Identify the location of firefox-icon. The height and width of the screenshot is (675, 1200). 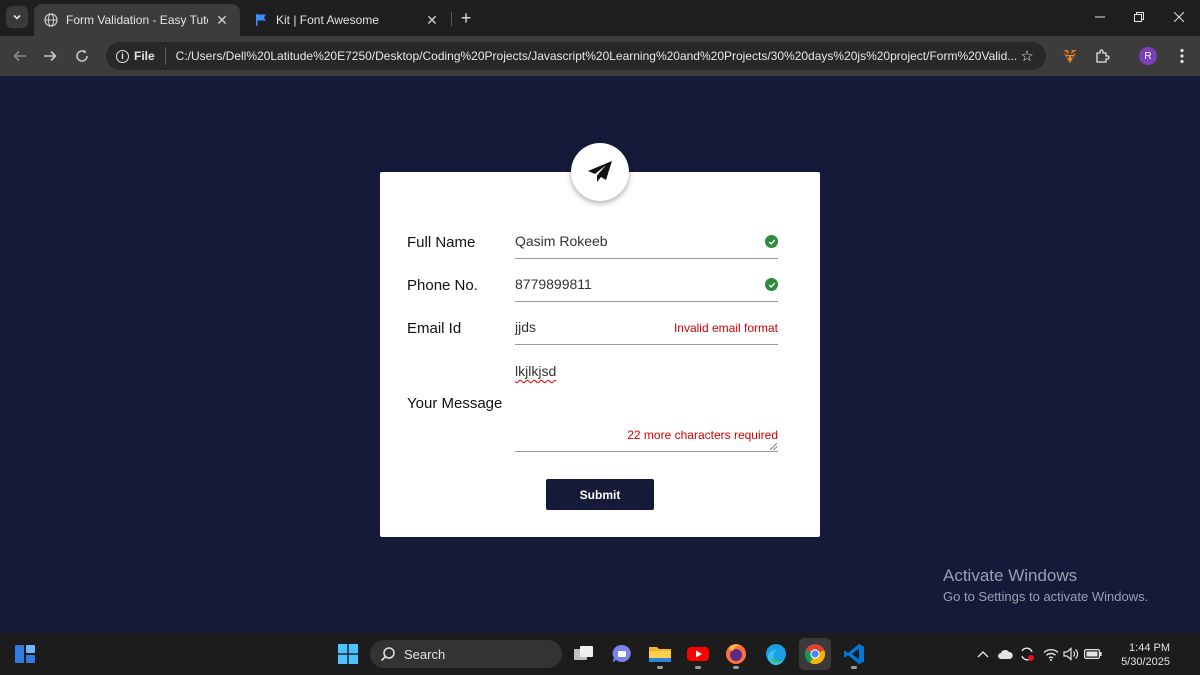
(736, 654).